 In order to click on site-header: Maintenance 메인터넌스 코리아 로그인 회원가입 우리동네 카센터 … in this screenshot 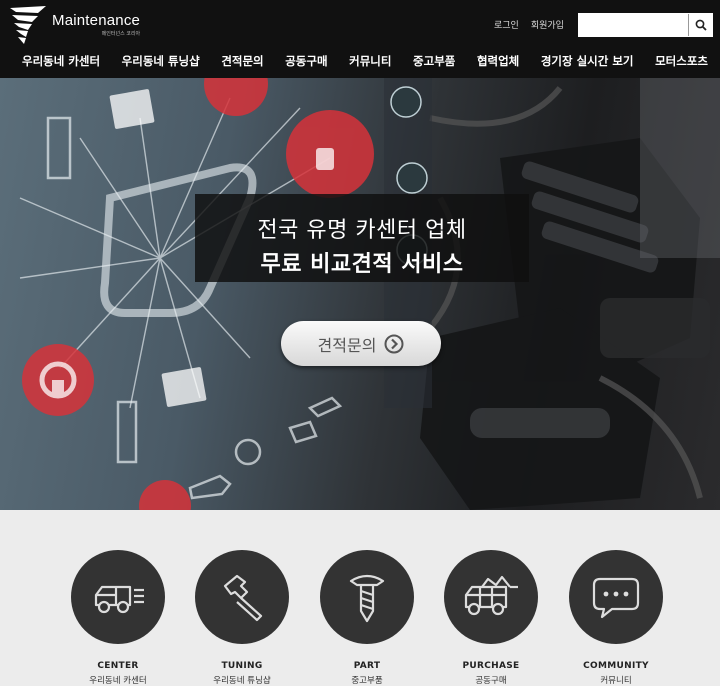, I will do `click(360, 39)`.